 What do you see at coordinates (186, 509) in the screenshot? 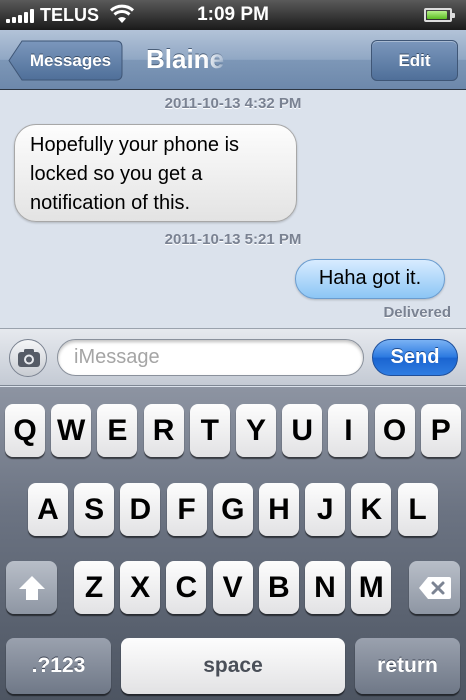
I see `key-f: F` at bounding box center [186, 509].